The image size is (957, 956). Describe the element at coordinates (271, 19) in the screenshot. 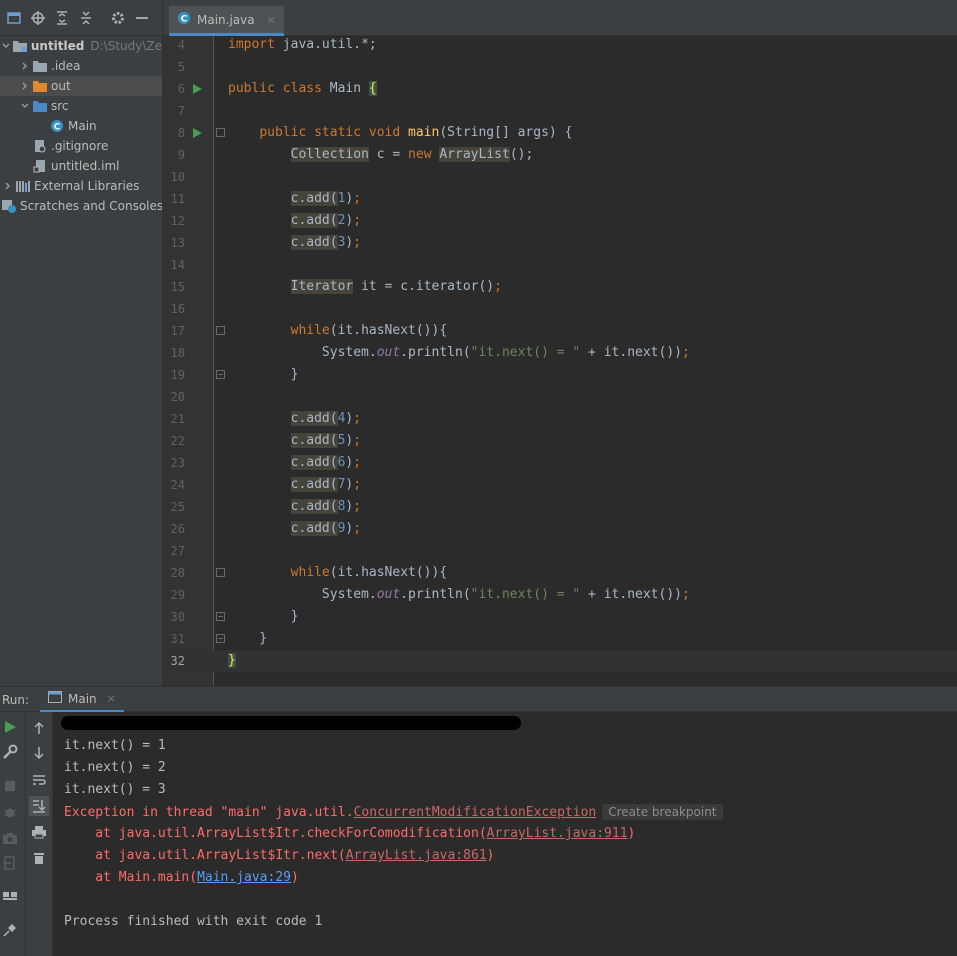

I see `tab-close-icon: ×` at that location.